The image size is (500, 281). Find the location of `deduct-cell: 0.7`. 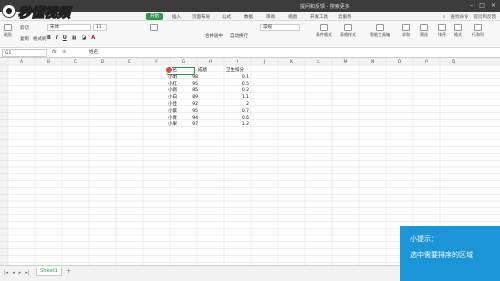

deduct-cell: 0.7 is located at coordinates (239, 112).